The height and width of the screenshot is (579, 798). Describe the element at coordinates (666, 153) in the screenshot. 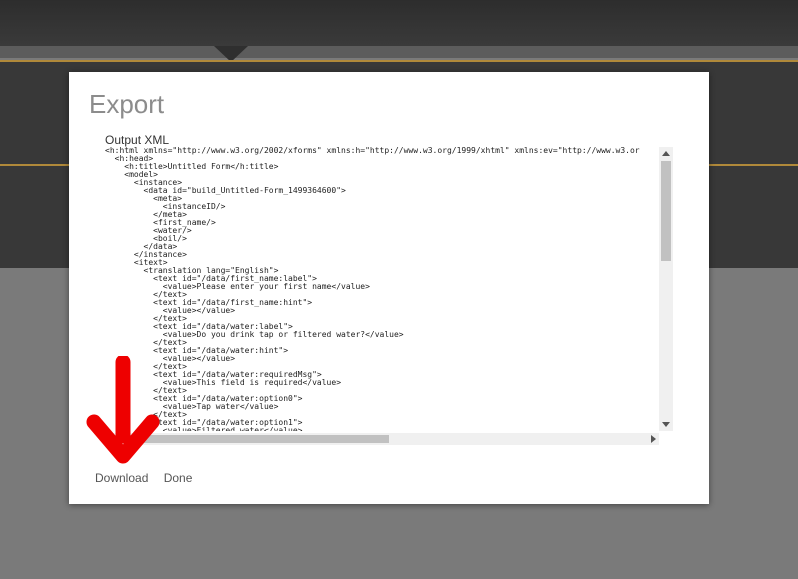

I see `scroll-up-icon` at that location.